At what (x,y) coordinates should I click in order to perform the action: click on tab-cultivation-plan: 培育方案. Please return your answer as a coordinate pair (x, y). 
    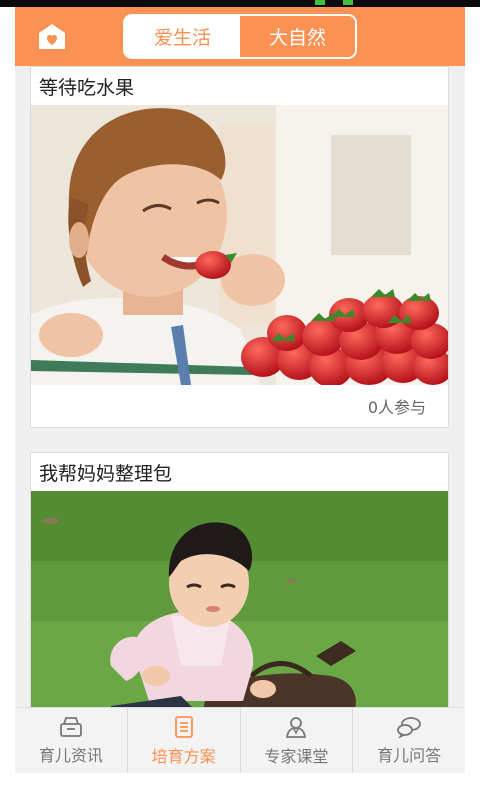
    Looking at the image, I should click on (184, 740).